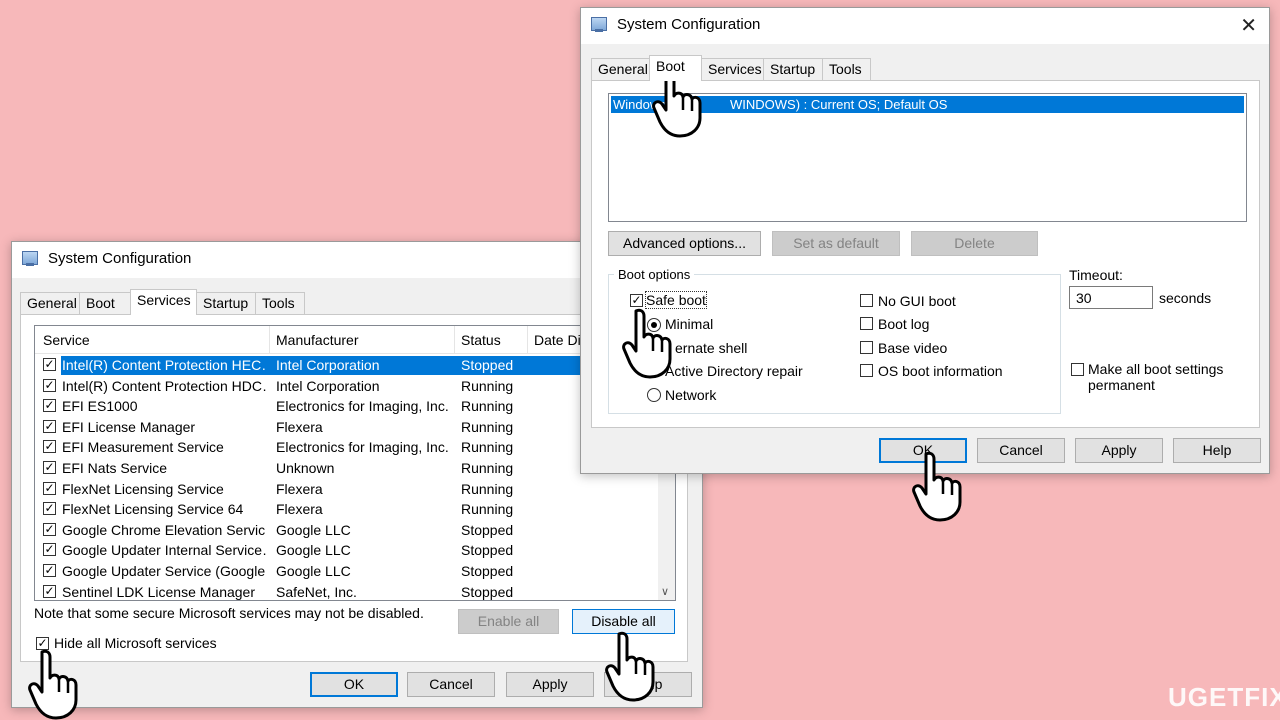 This screenshot has height=720, width=1280. What do you see at coordinates (654, 371) in the screenshot?
I see `active-directory-repair-radio` at bounding box center [654, 371].